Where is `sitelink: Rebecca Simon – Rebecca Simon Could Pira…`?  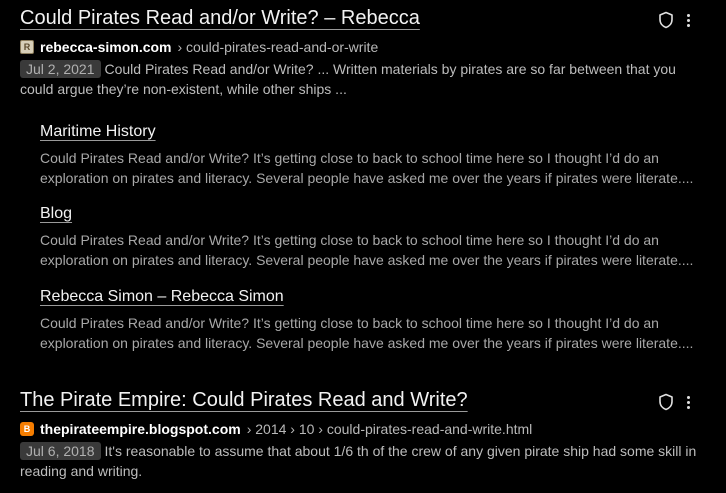 sitelink: Rebecca Simon – Rebecca Simon Could Pira… is located at coordinates (370, 319).